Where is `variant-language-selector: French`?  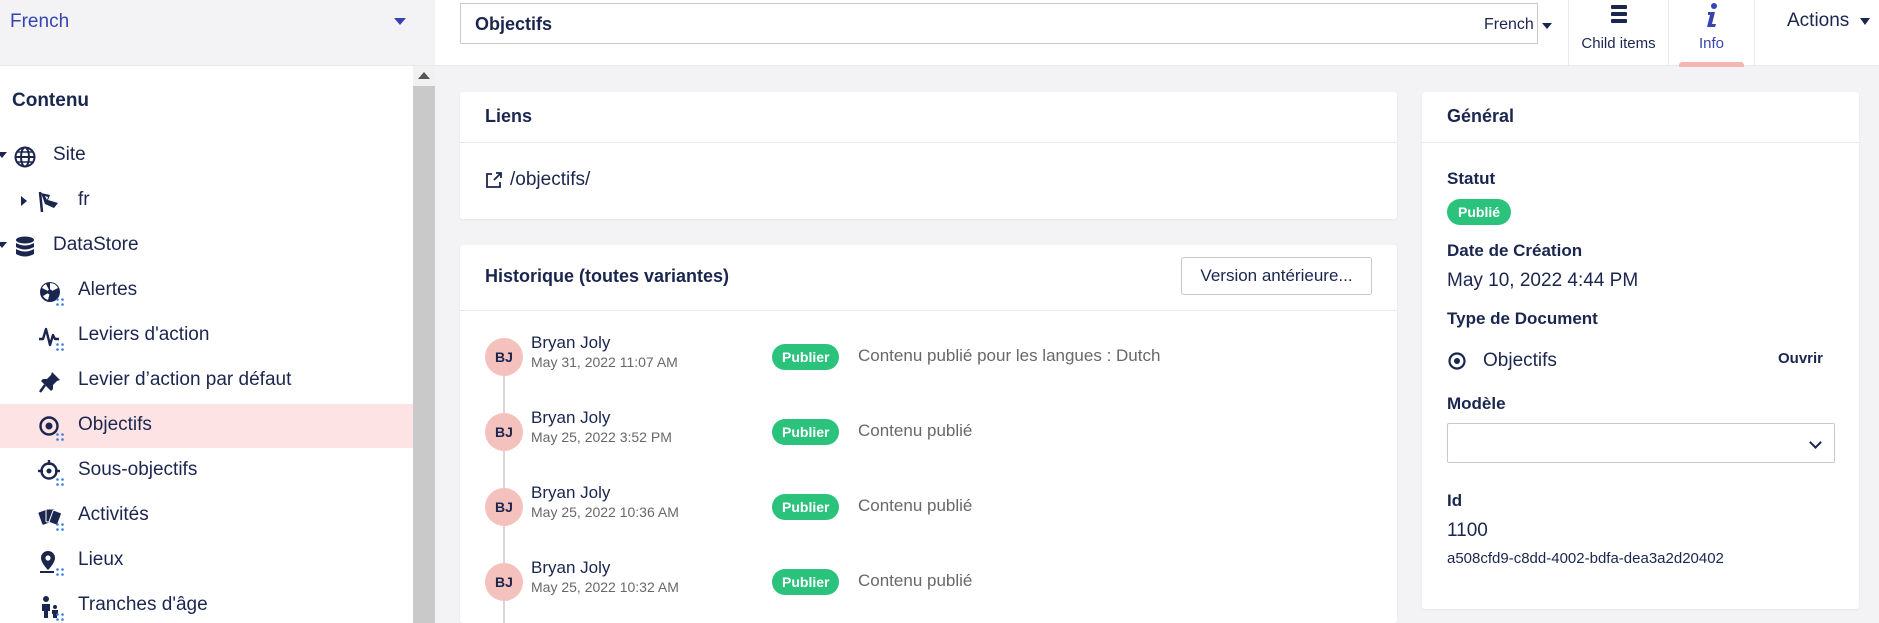
variant-language-selector: French is located at coordinates (1509, 25).